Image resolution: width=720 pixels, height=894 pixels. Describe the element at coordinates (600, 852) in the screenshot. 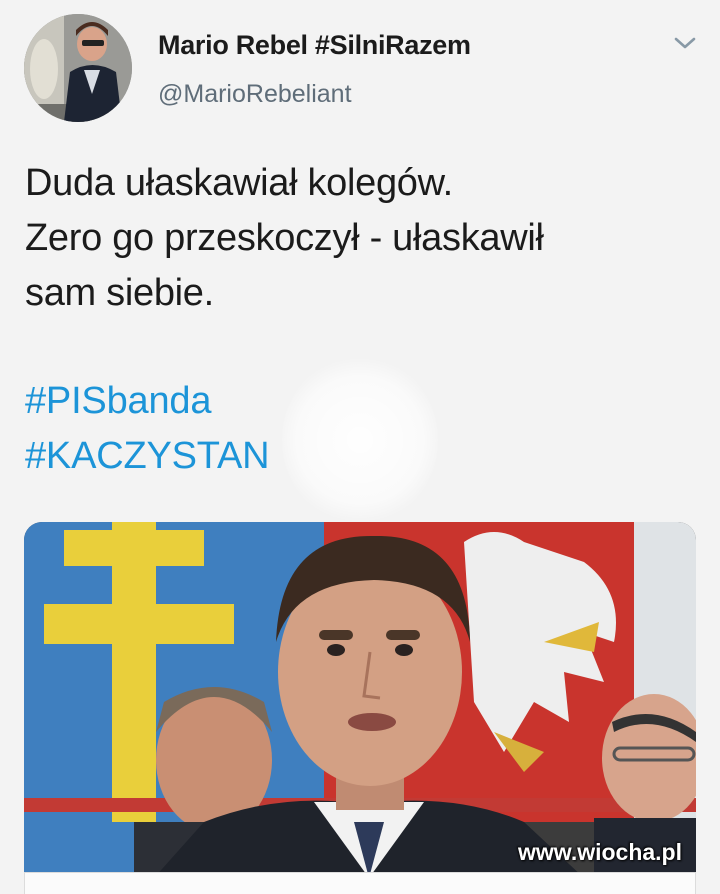

I see `watermark-text: www.wiocha.pl` at that location.